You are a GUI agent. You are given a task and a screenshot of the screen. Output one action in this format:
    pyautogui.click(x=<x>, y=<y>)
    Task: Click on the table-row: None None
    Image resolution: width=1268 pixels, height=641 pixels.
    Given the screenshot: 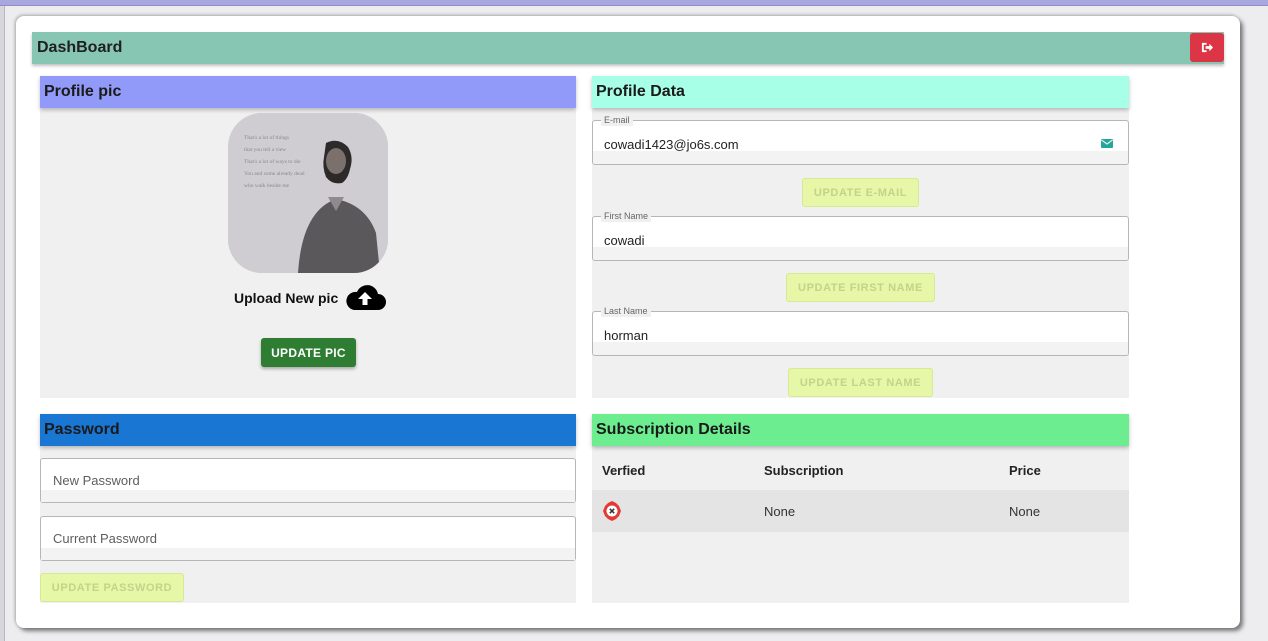 What is the action you would take?
    pyautogui.click(x=860, y=511)
    